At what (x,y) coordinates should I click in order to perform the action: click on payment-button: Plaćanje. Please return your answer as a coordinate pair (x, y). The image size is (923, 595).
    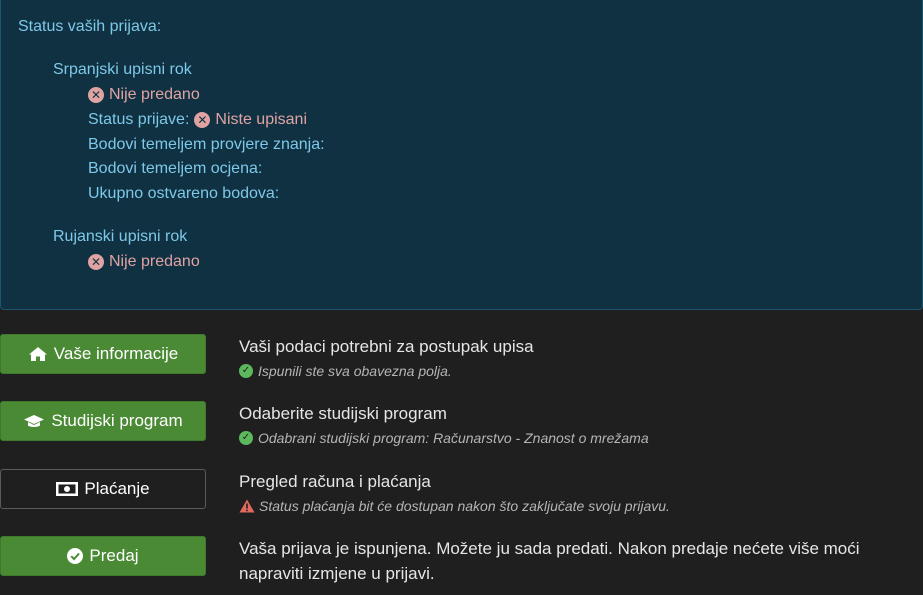
    Looking at the image, I should click on (103, 489).